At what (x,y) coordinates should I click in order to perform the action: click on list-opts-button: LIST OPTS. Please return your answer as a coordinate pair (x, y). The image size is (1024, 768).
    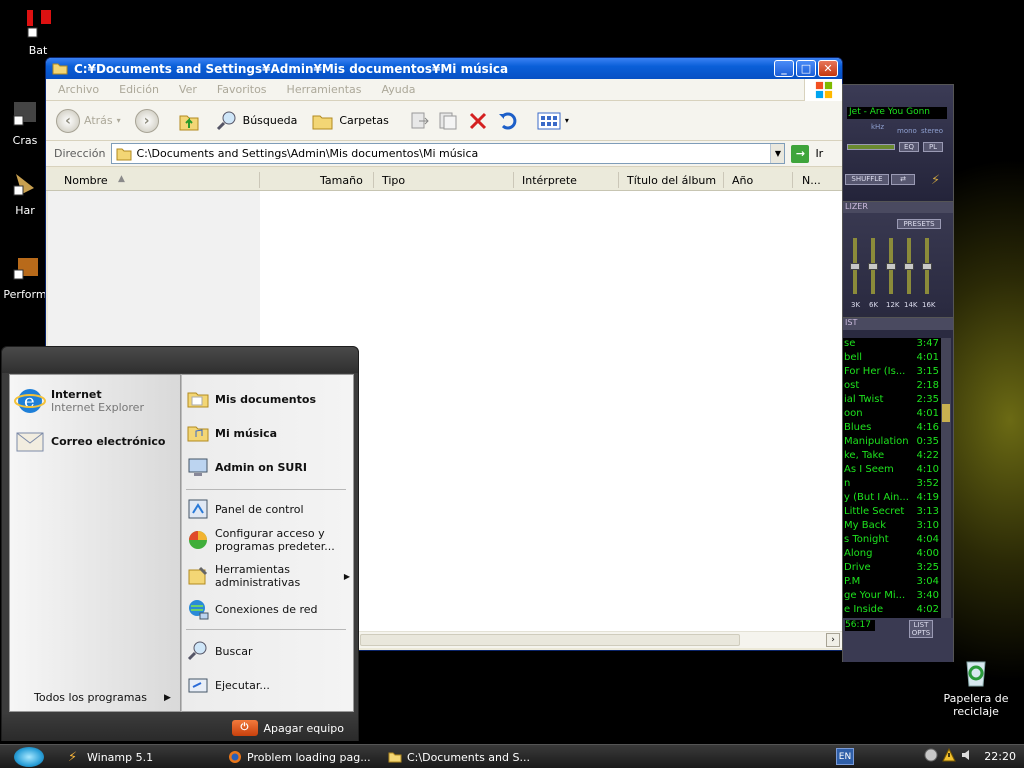
    Looking at the image, I should click on (921, 629).